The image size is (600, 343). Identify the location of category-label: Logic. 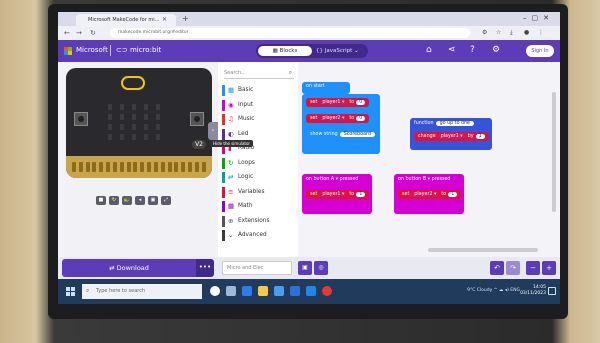
(246, 177).